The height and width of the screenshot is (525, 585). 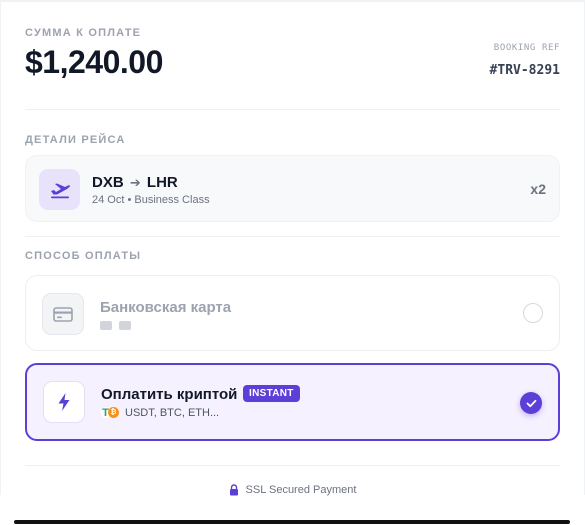 What do you see at coordinates (151, 200) in the screenshot?
I see `flight-details: 24 Oct • Business Class` at bounding box center [151, 200].